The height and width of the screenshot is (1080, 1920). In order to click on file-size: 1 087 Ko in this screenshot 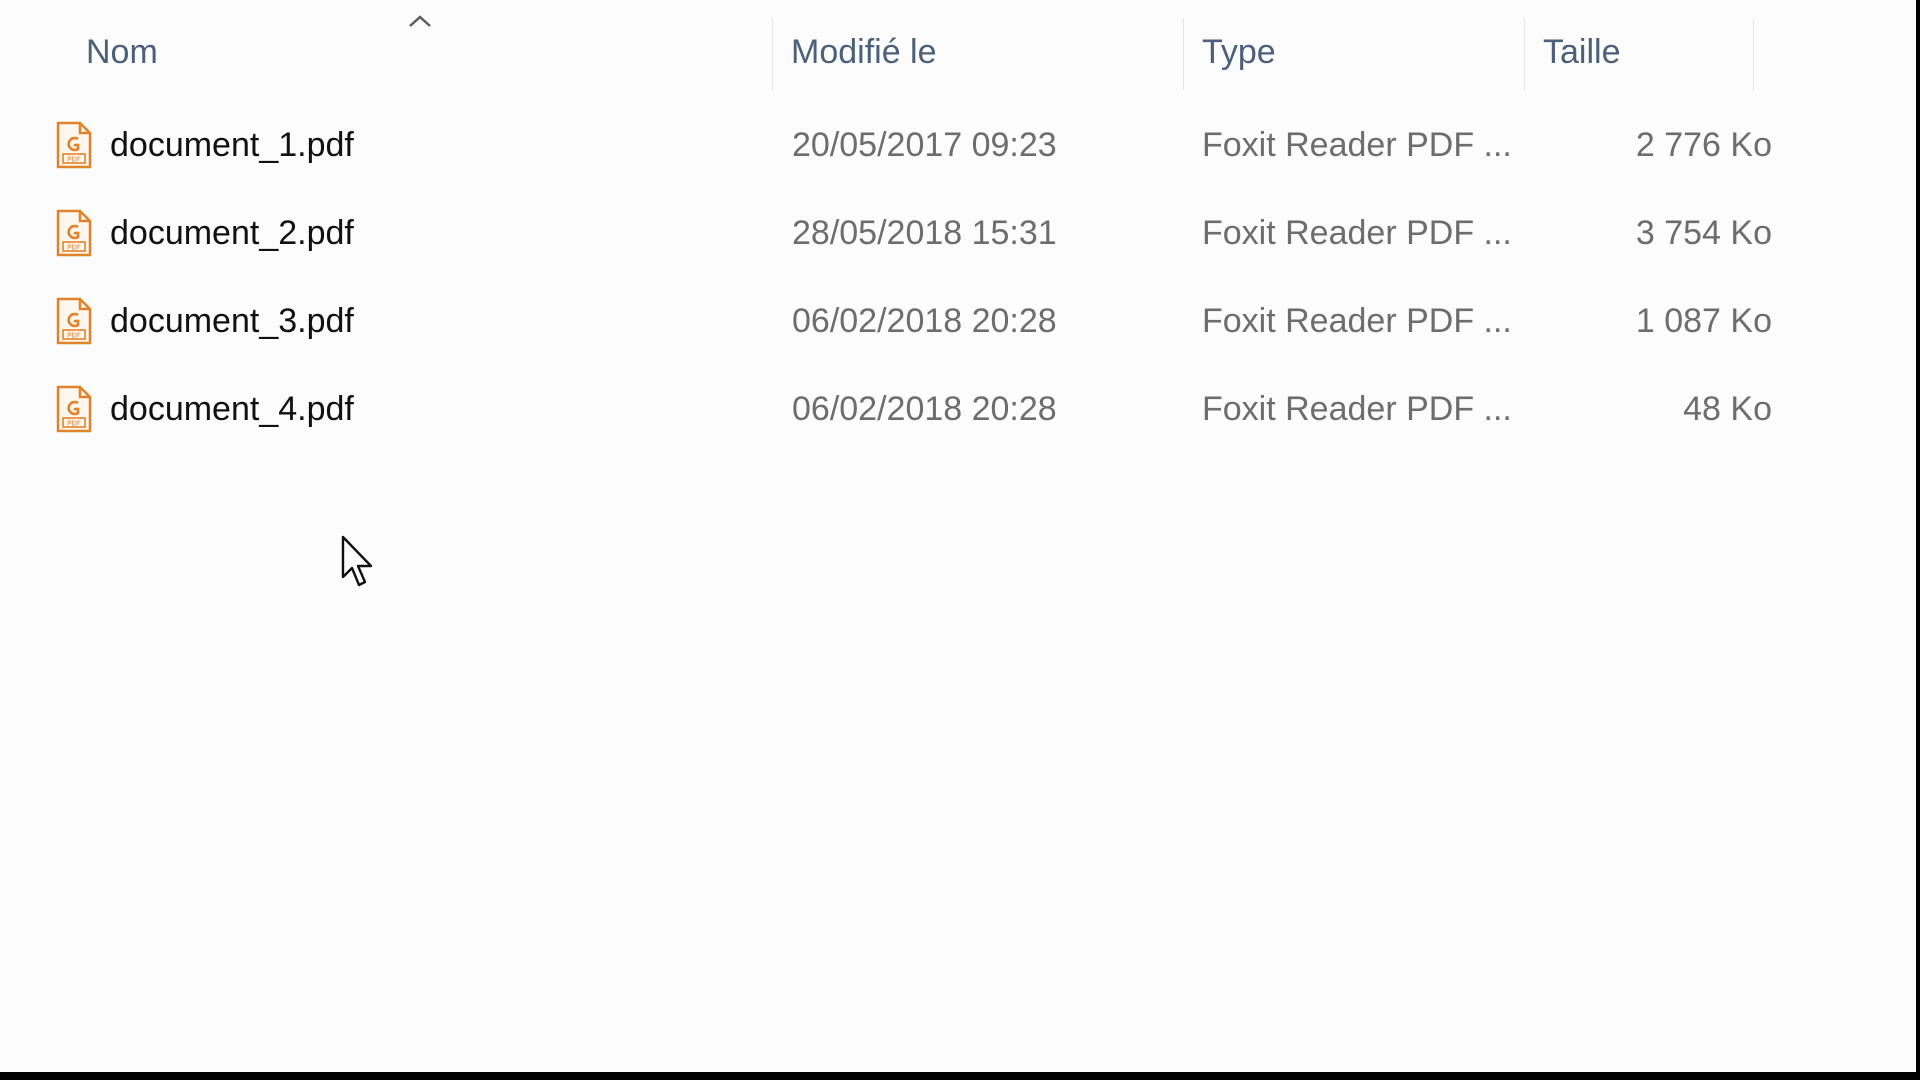, I will do `click(1703, 320)`.